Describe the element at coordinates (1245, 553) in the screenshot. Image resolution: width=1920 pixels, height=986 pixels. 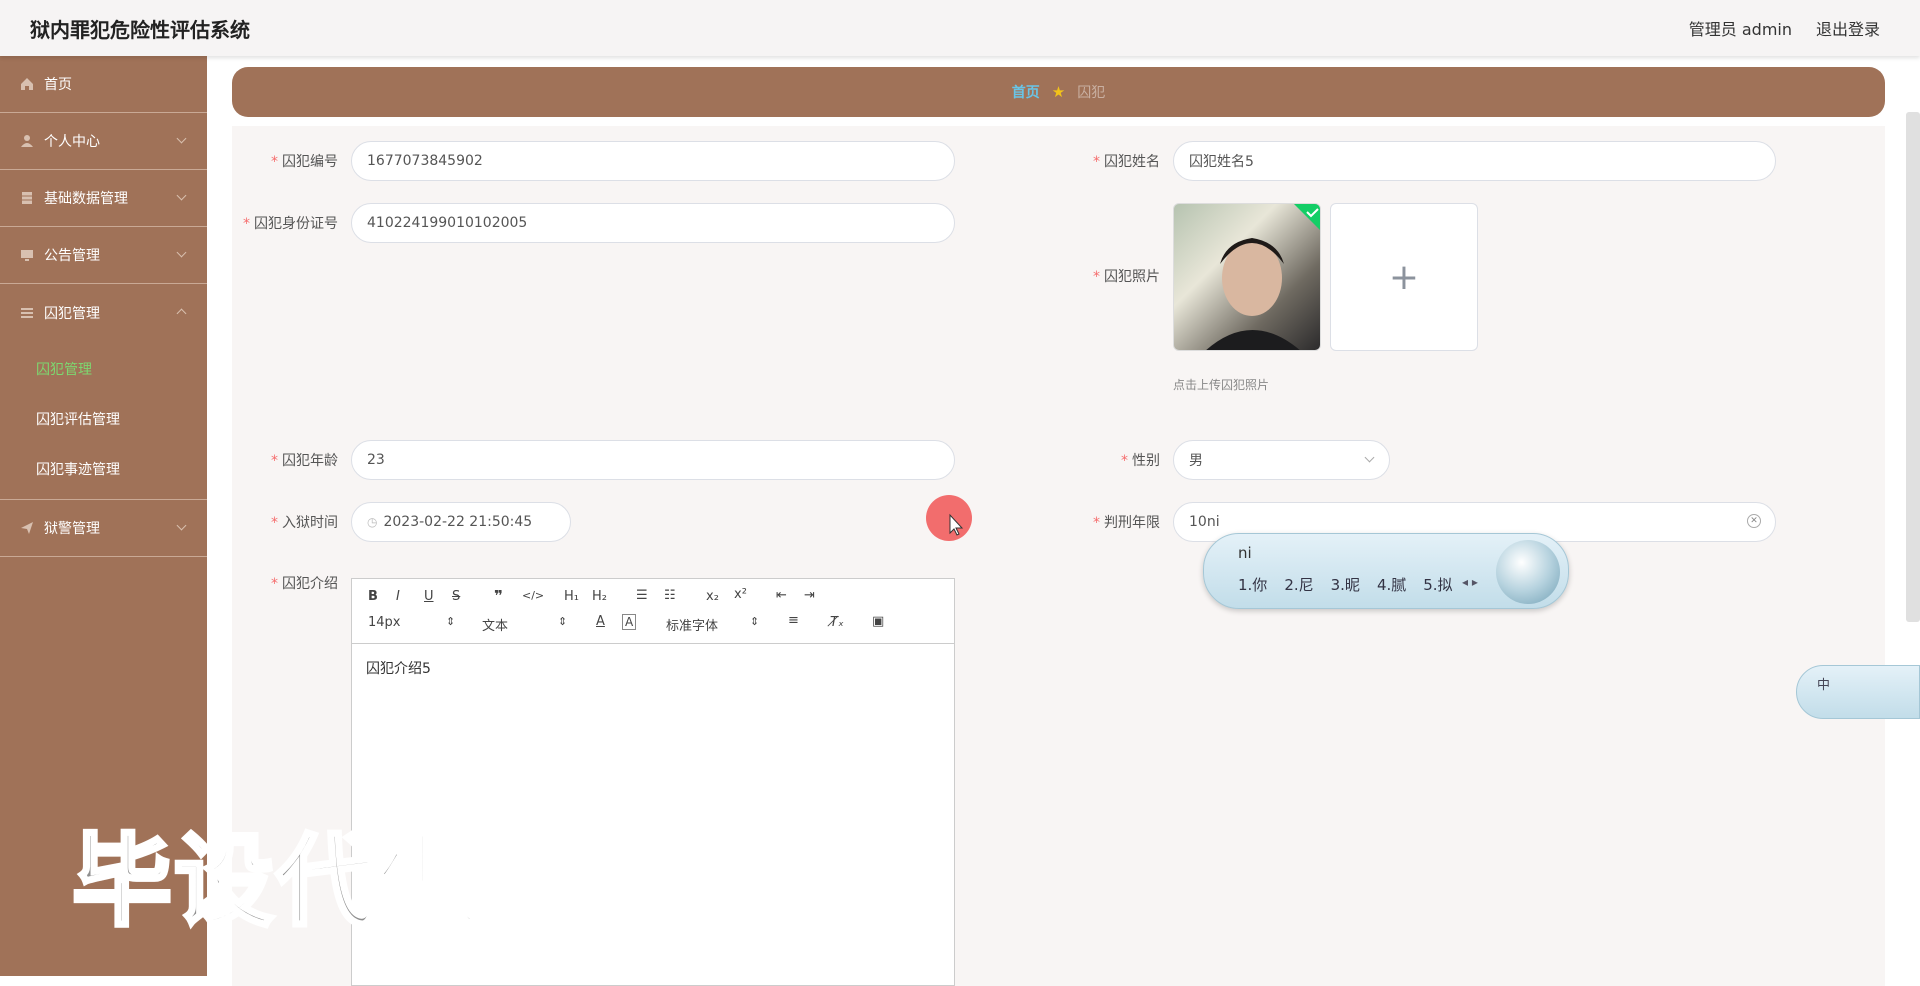
I see `ime-input-text: ni` at that location.